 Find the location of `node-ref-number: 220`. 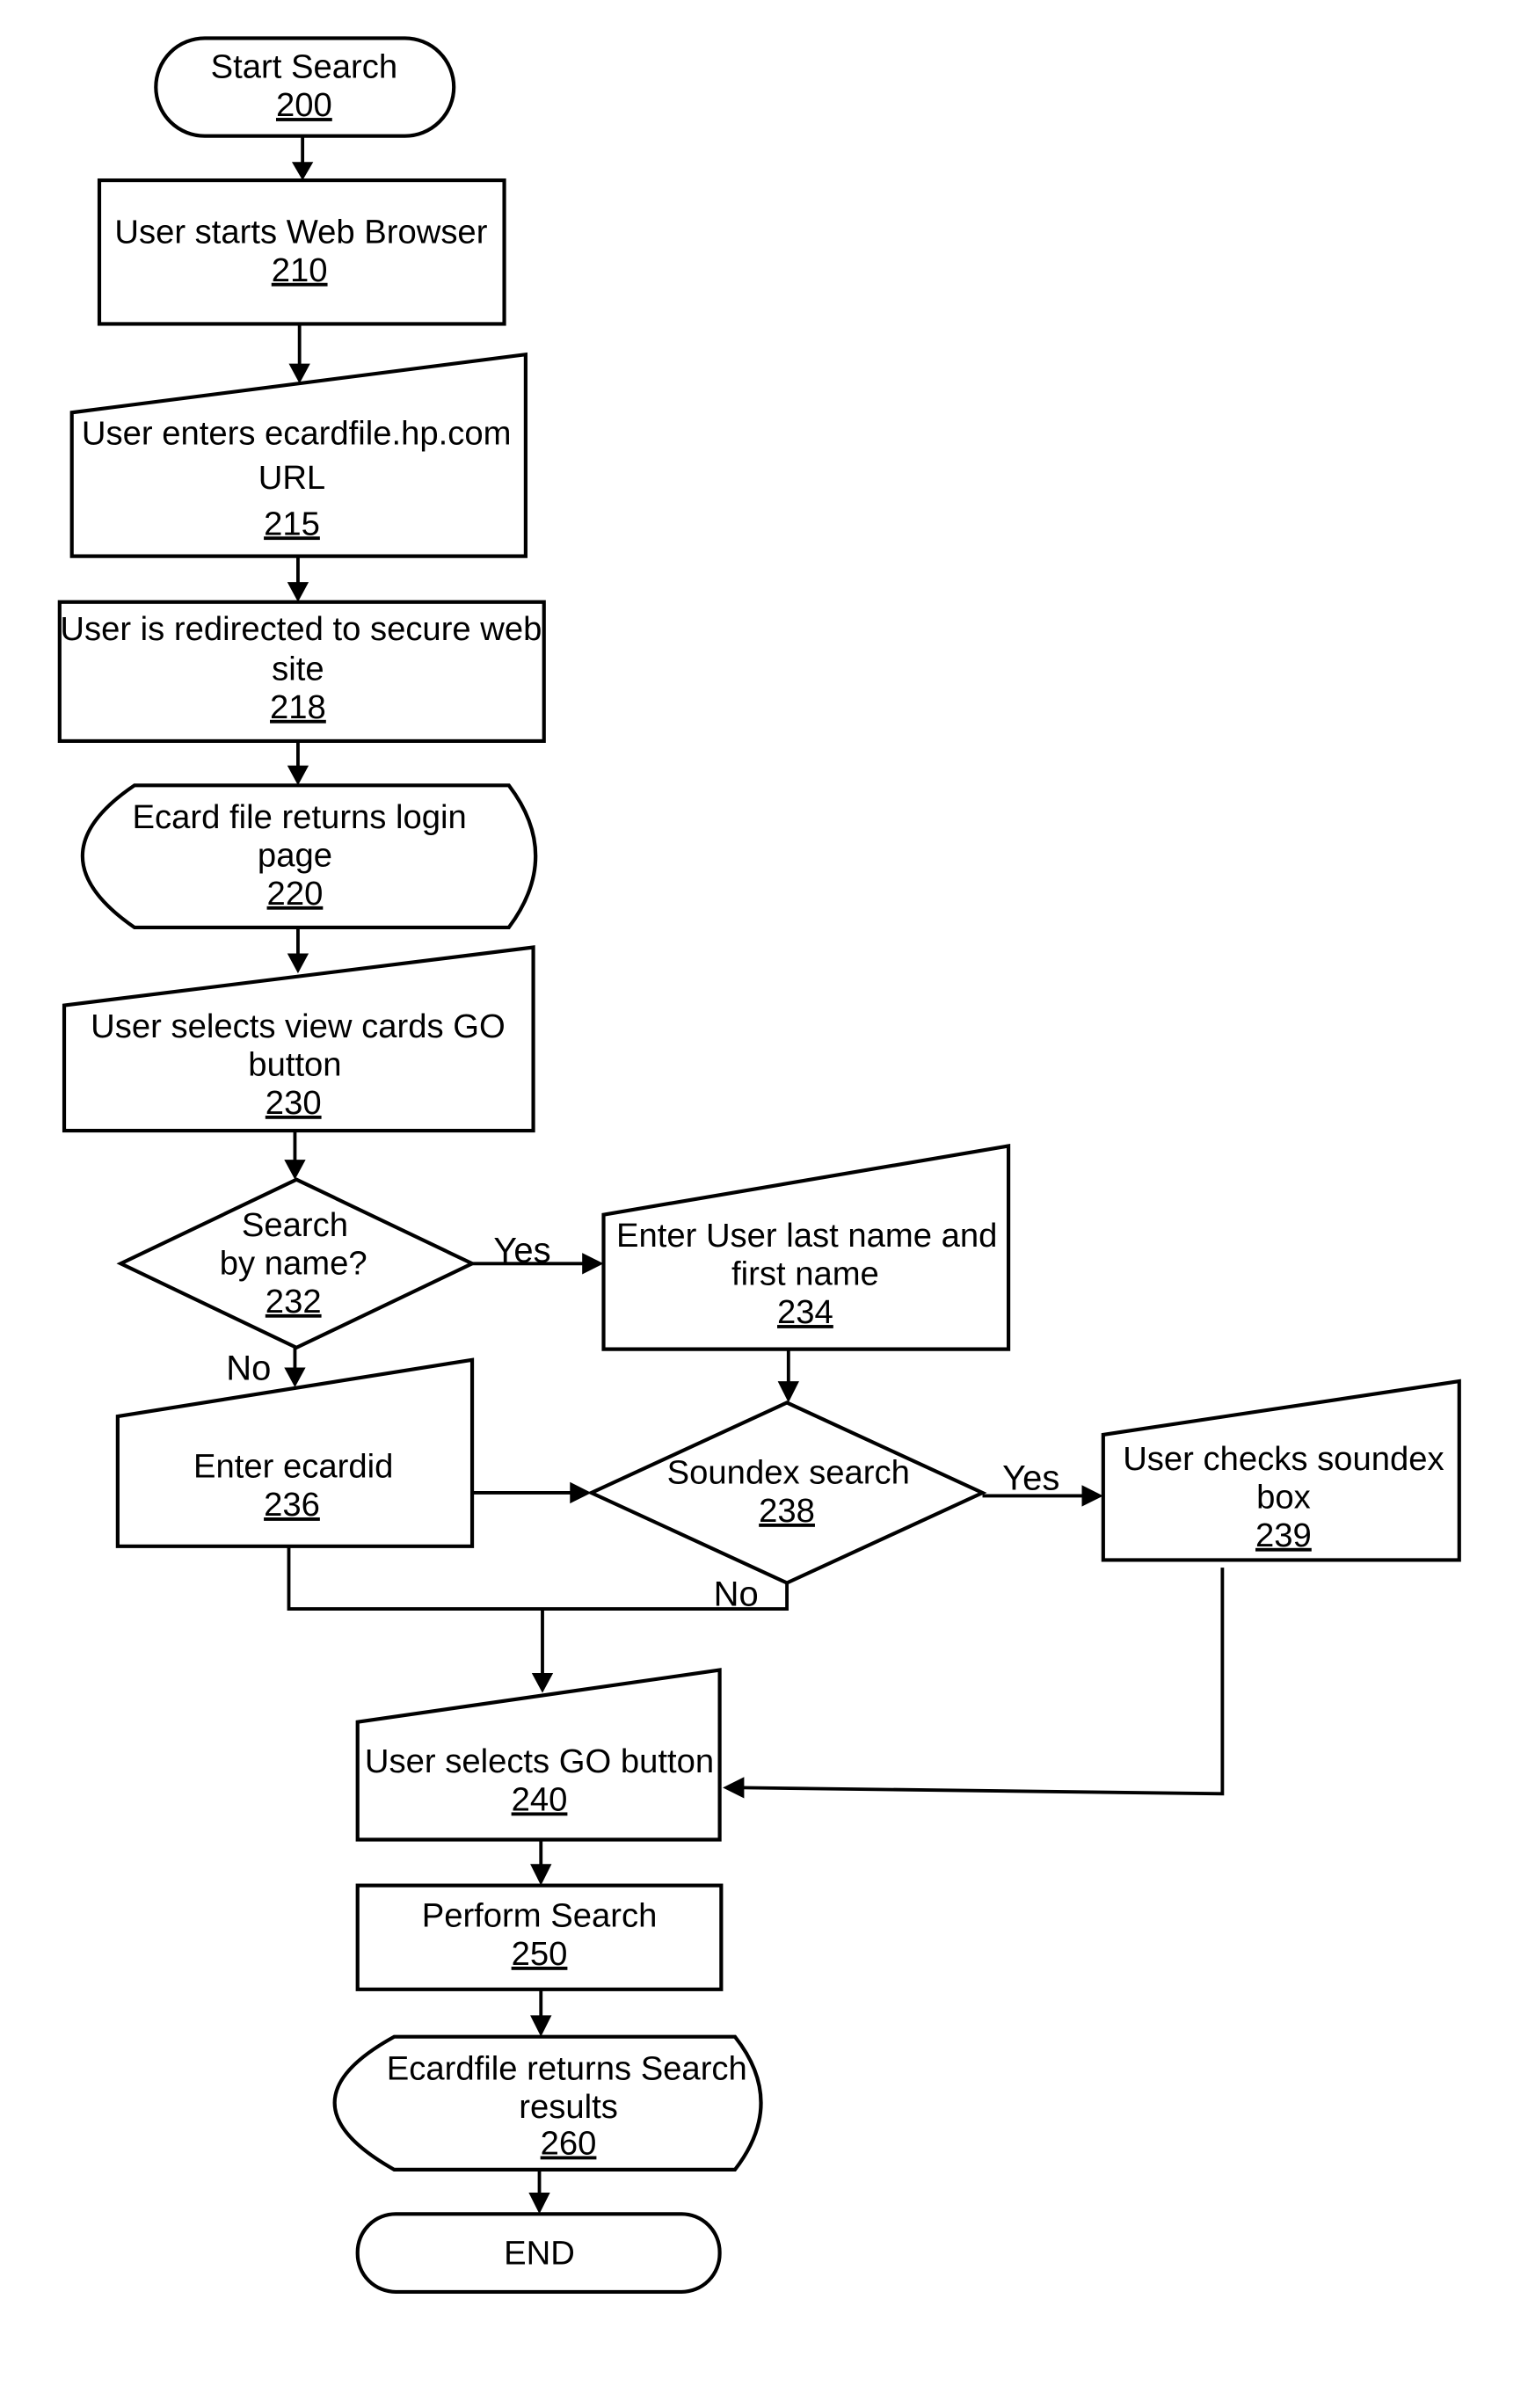

node-ref-number: 220 is located at coordinates (295, 894).